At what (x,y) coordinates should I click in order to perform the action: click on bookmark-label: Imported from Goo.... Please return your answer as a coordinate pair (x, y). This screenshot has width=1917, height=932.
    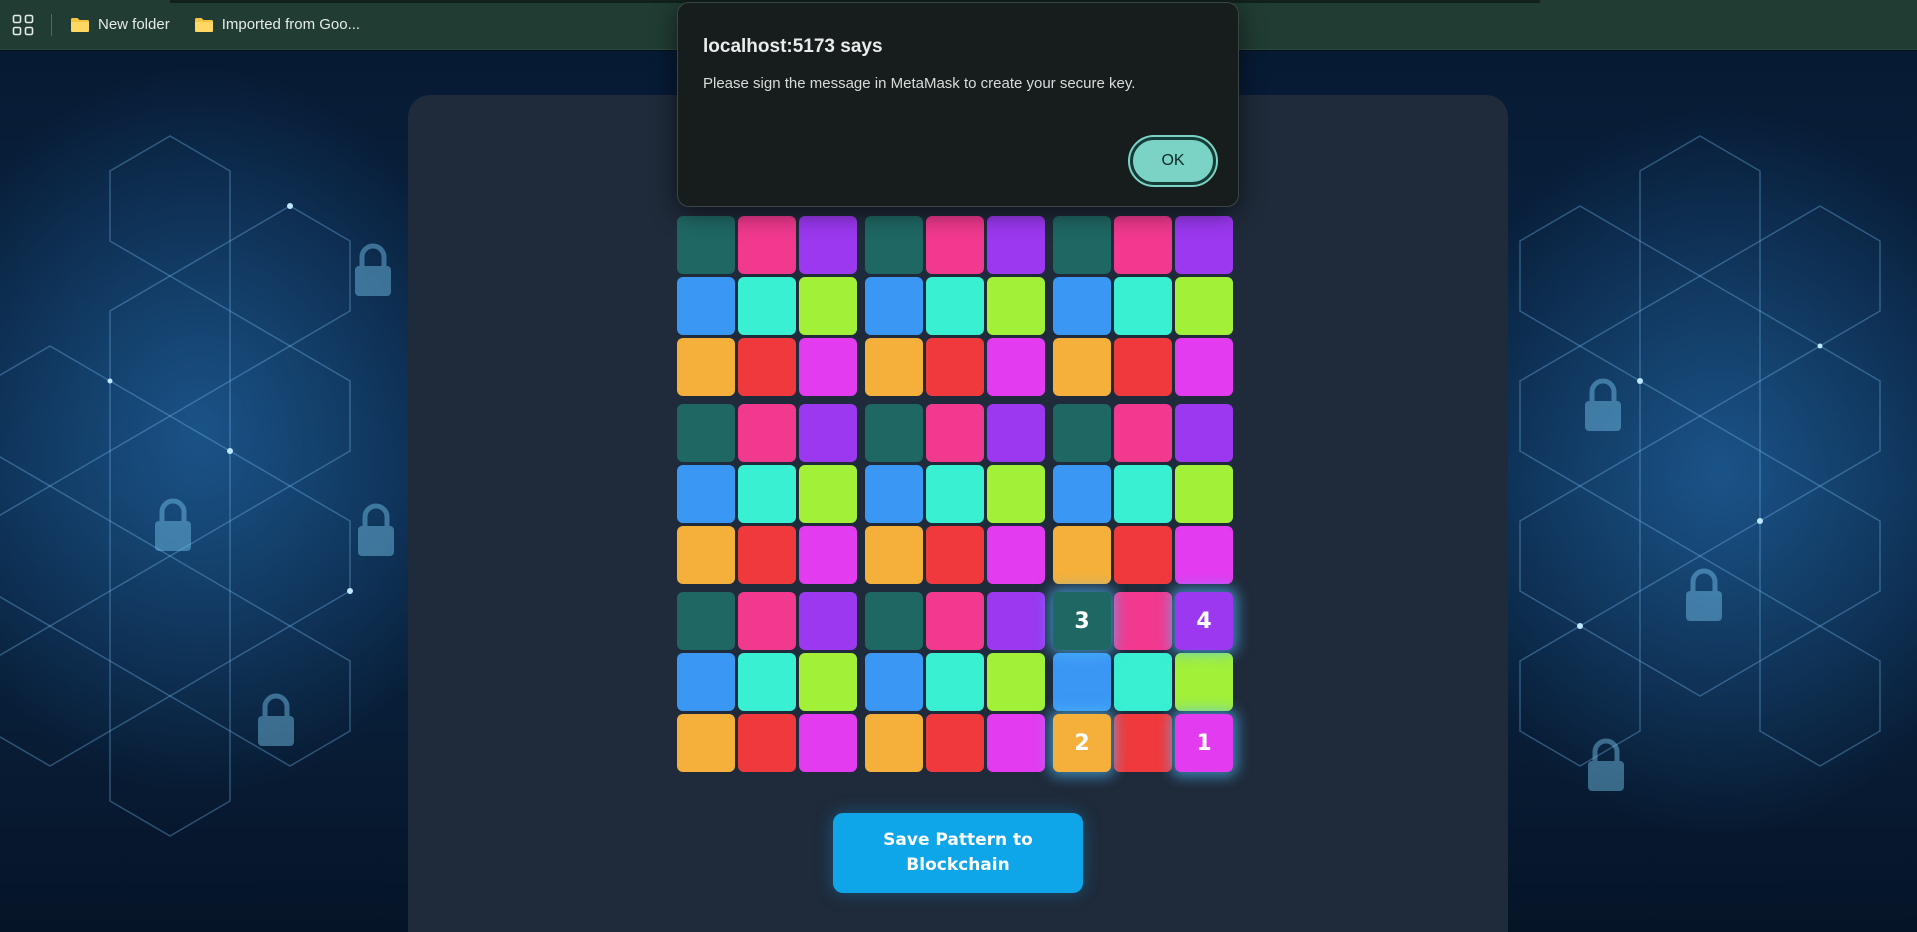
    Looking at the image, I should click on (291, 24).